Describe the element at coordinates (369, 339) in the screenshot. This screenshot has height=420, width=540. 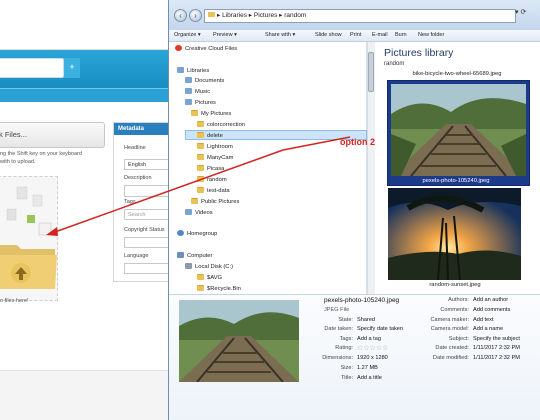
I see `tags-value: Add a tag` at that location.